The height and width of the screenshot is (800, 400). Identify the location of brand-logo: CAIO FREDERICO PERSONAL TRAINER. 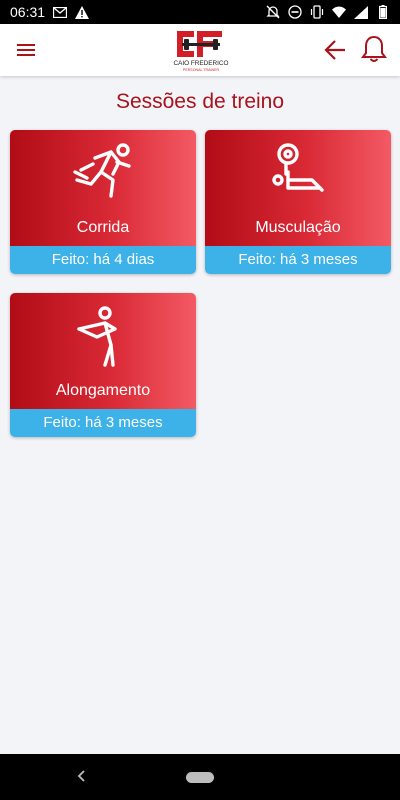
(201, 50).